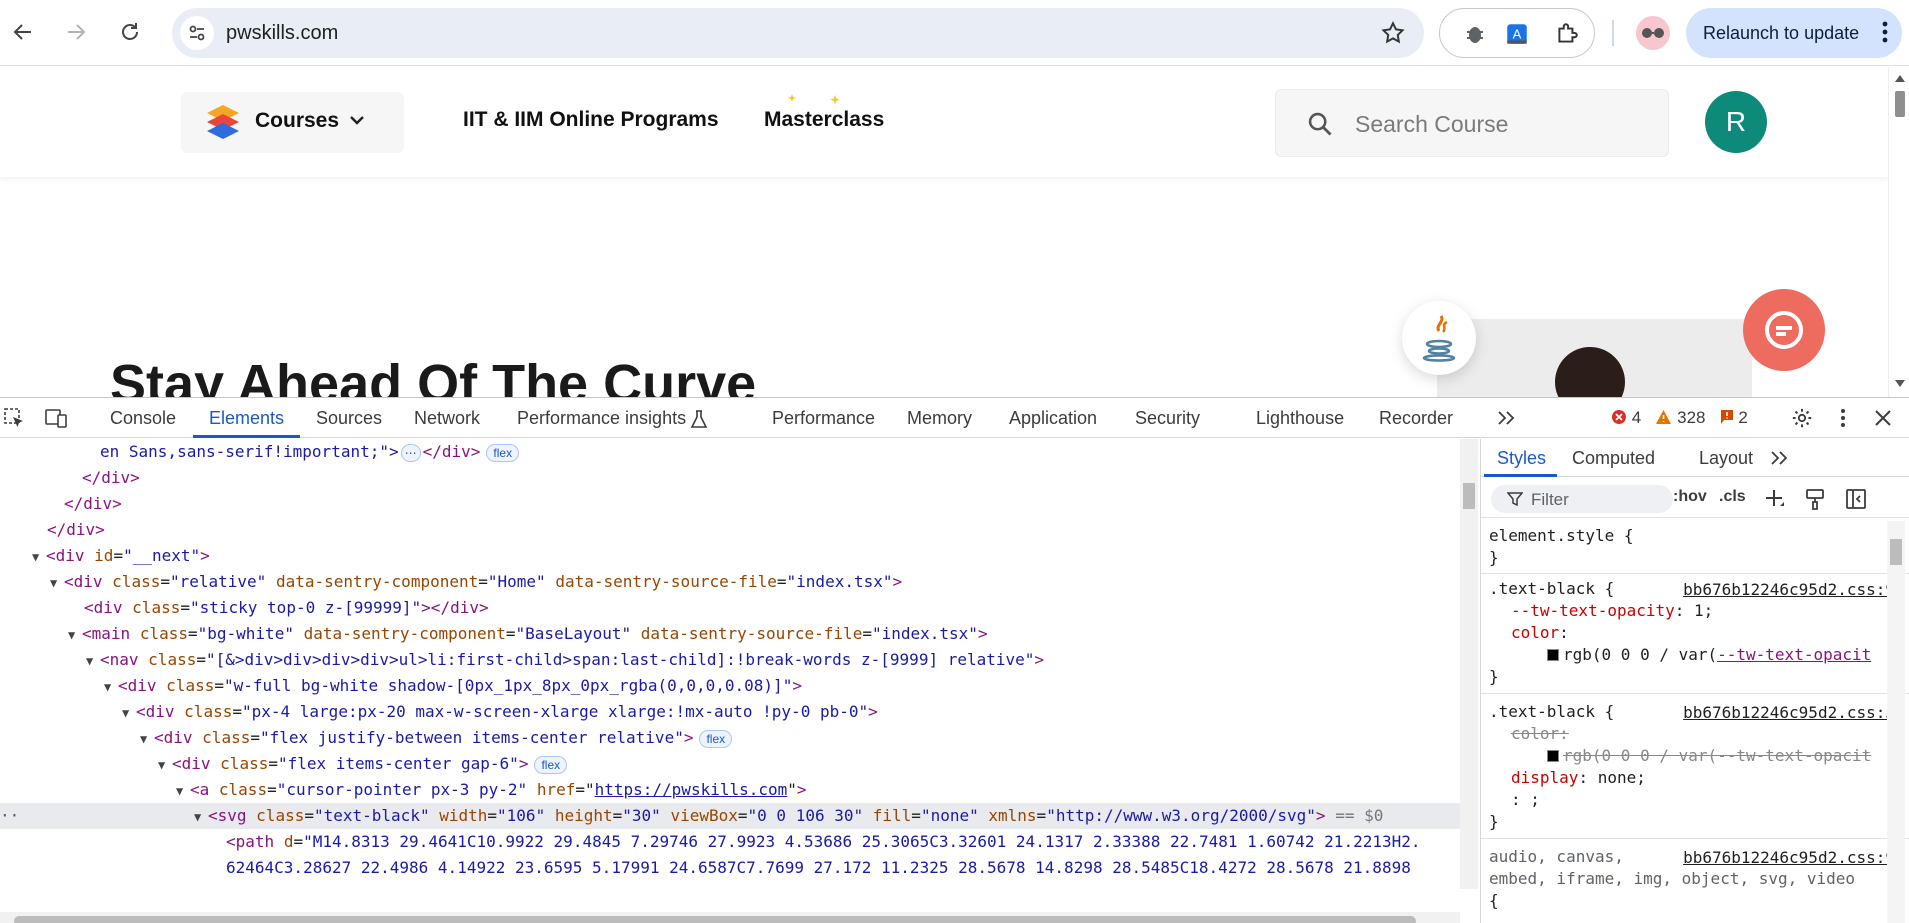  Describe the element at coordinates (1053, 418) in the screenshot. I see `tab-application: Application` at that location.